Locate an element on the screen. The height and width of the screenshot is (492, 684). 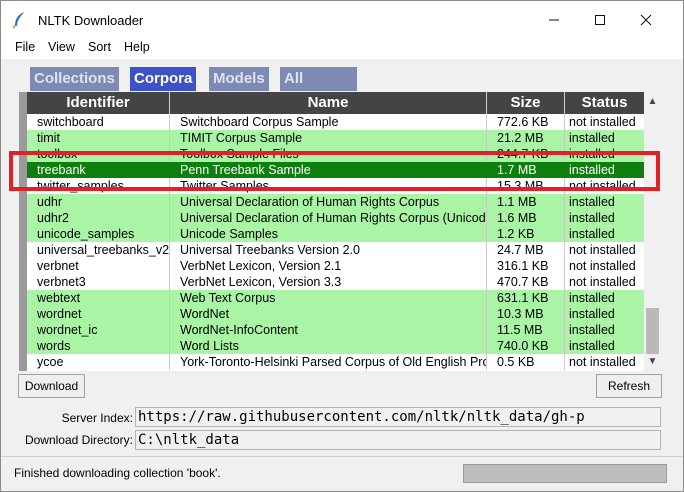
close-icon is located at coordinates (646, 20).